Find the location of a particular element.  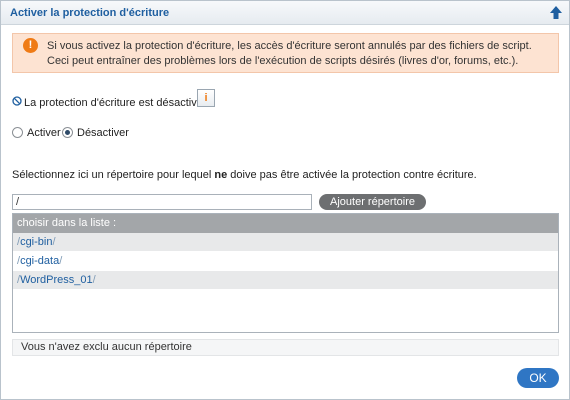

list-item: /cgi-data/ is located at coordinates (285, 261).